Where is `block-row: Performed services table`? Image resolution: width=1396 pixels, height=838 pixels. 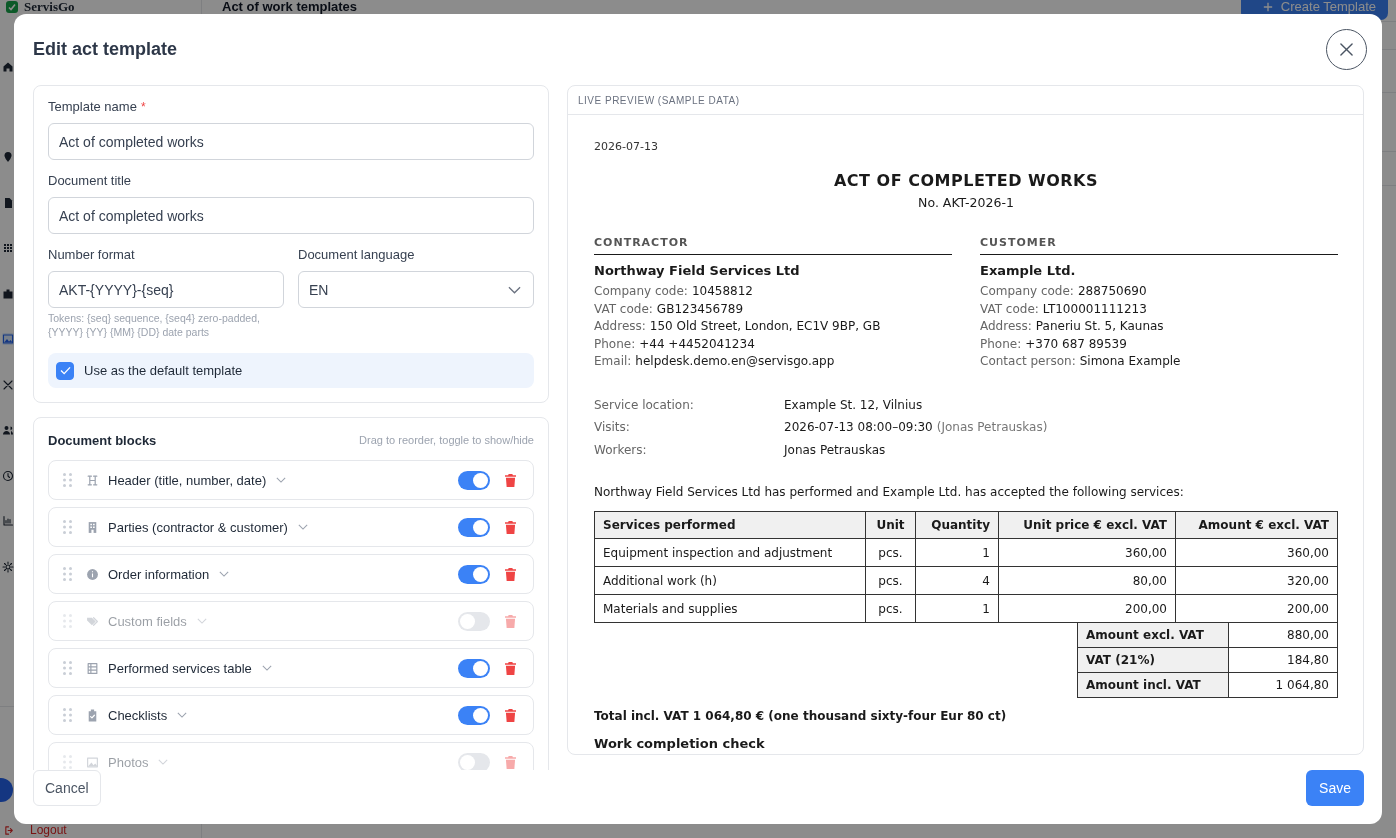
block-row: Performed services table is located at coordinates (291, 668).